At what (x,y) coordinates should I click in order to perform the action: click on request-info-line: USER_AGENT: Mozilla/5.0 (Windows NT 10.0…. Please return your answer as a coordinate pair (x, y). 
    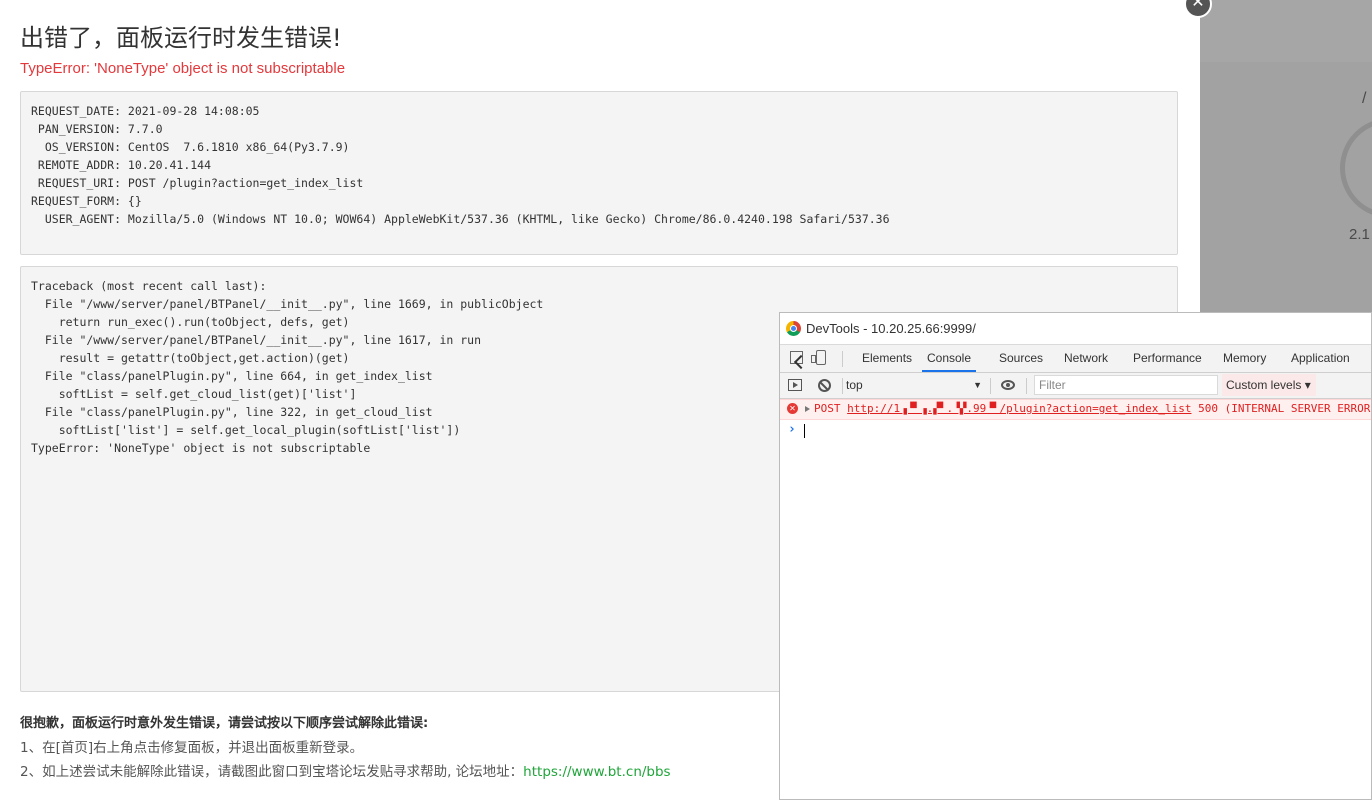
    Looking at the image, I should click on (460, 219).